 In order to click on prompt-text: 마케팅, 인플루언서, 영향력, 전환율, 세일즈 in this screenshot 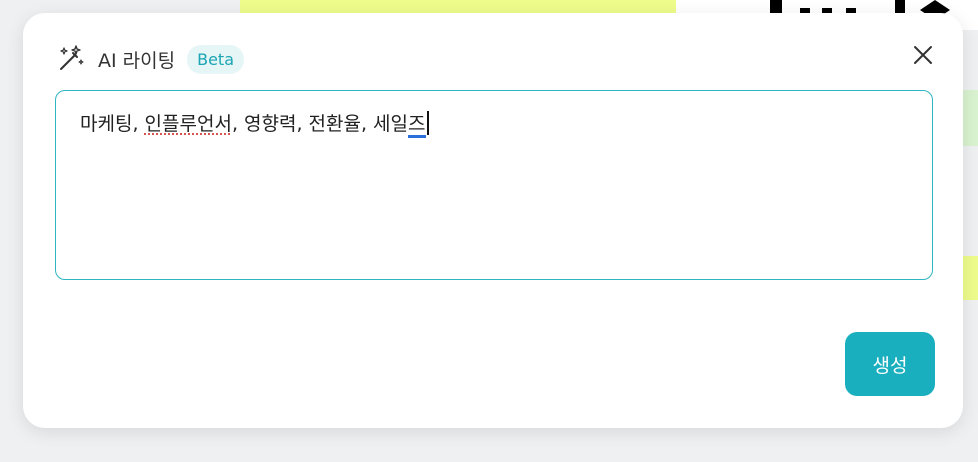, I will do `click(254, 124)`.